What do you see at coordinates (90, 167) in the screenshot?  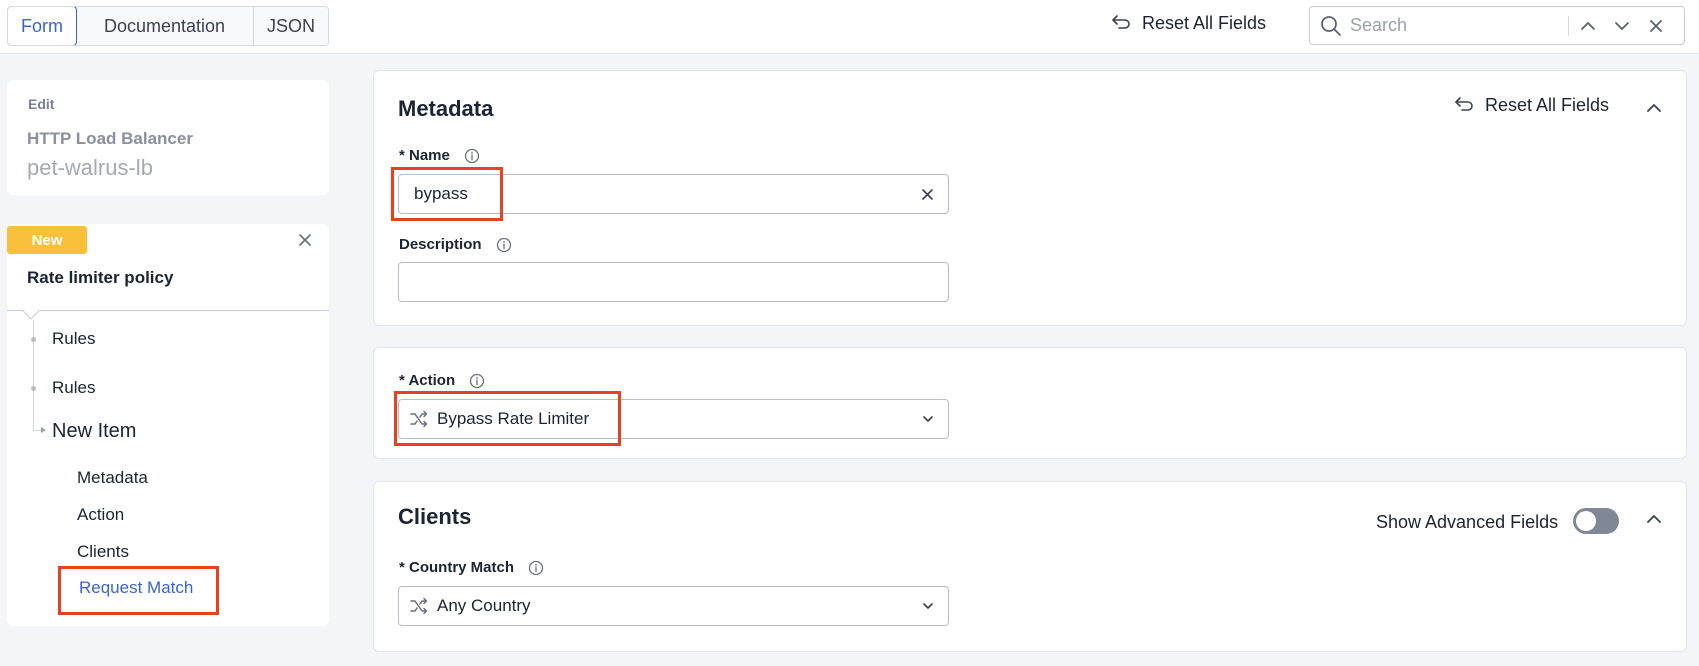 I see `object-name: pet-walrus-lb` at bounding box center [90, 167].